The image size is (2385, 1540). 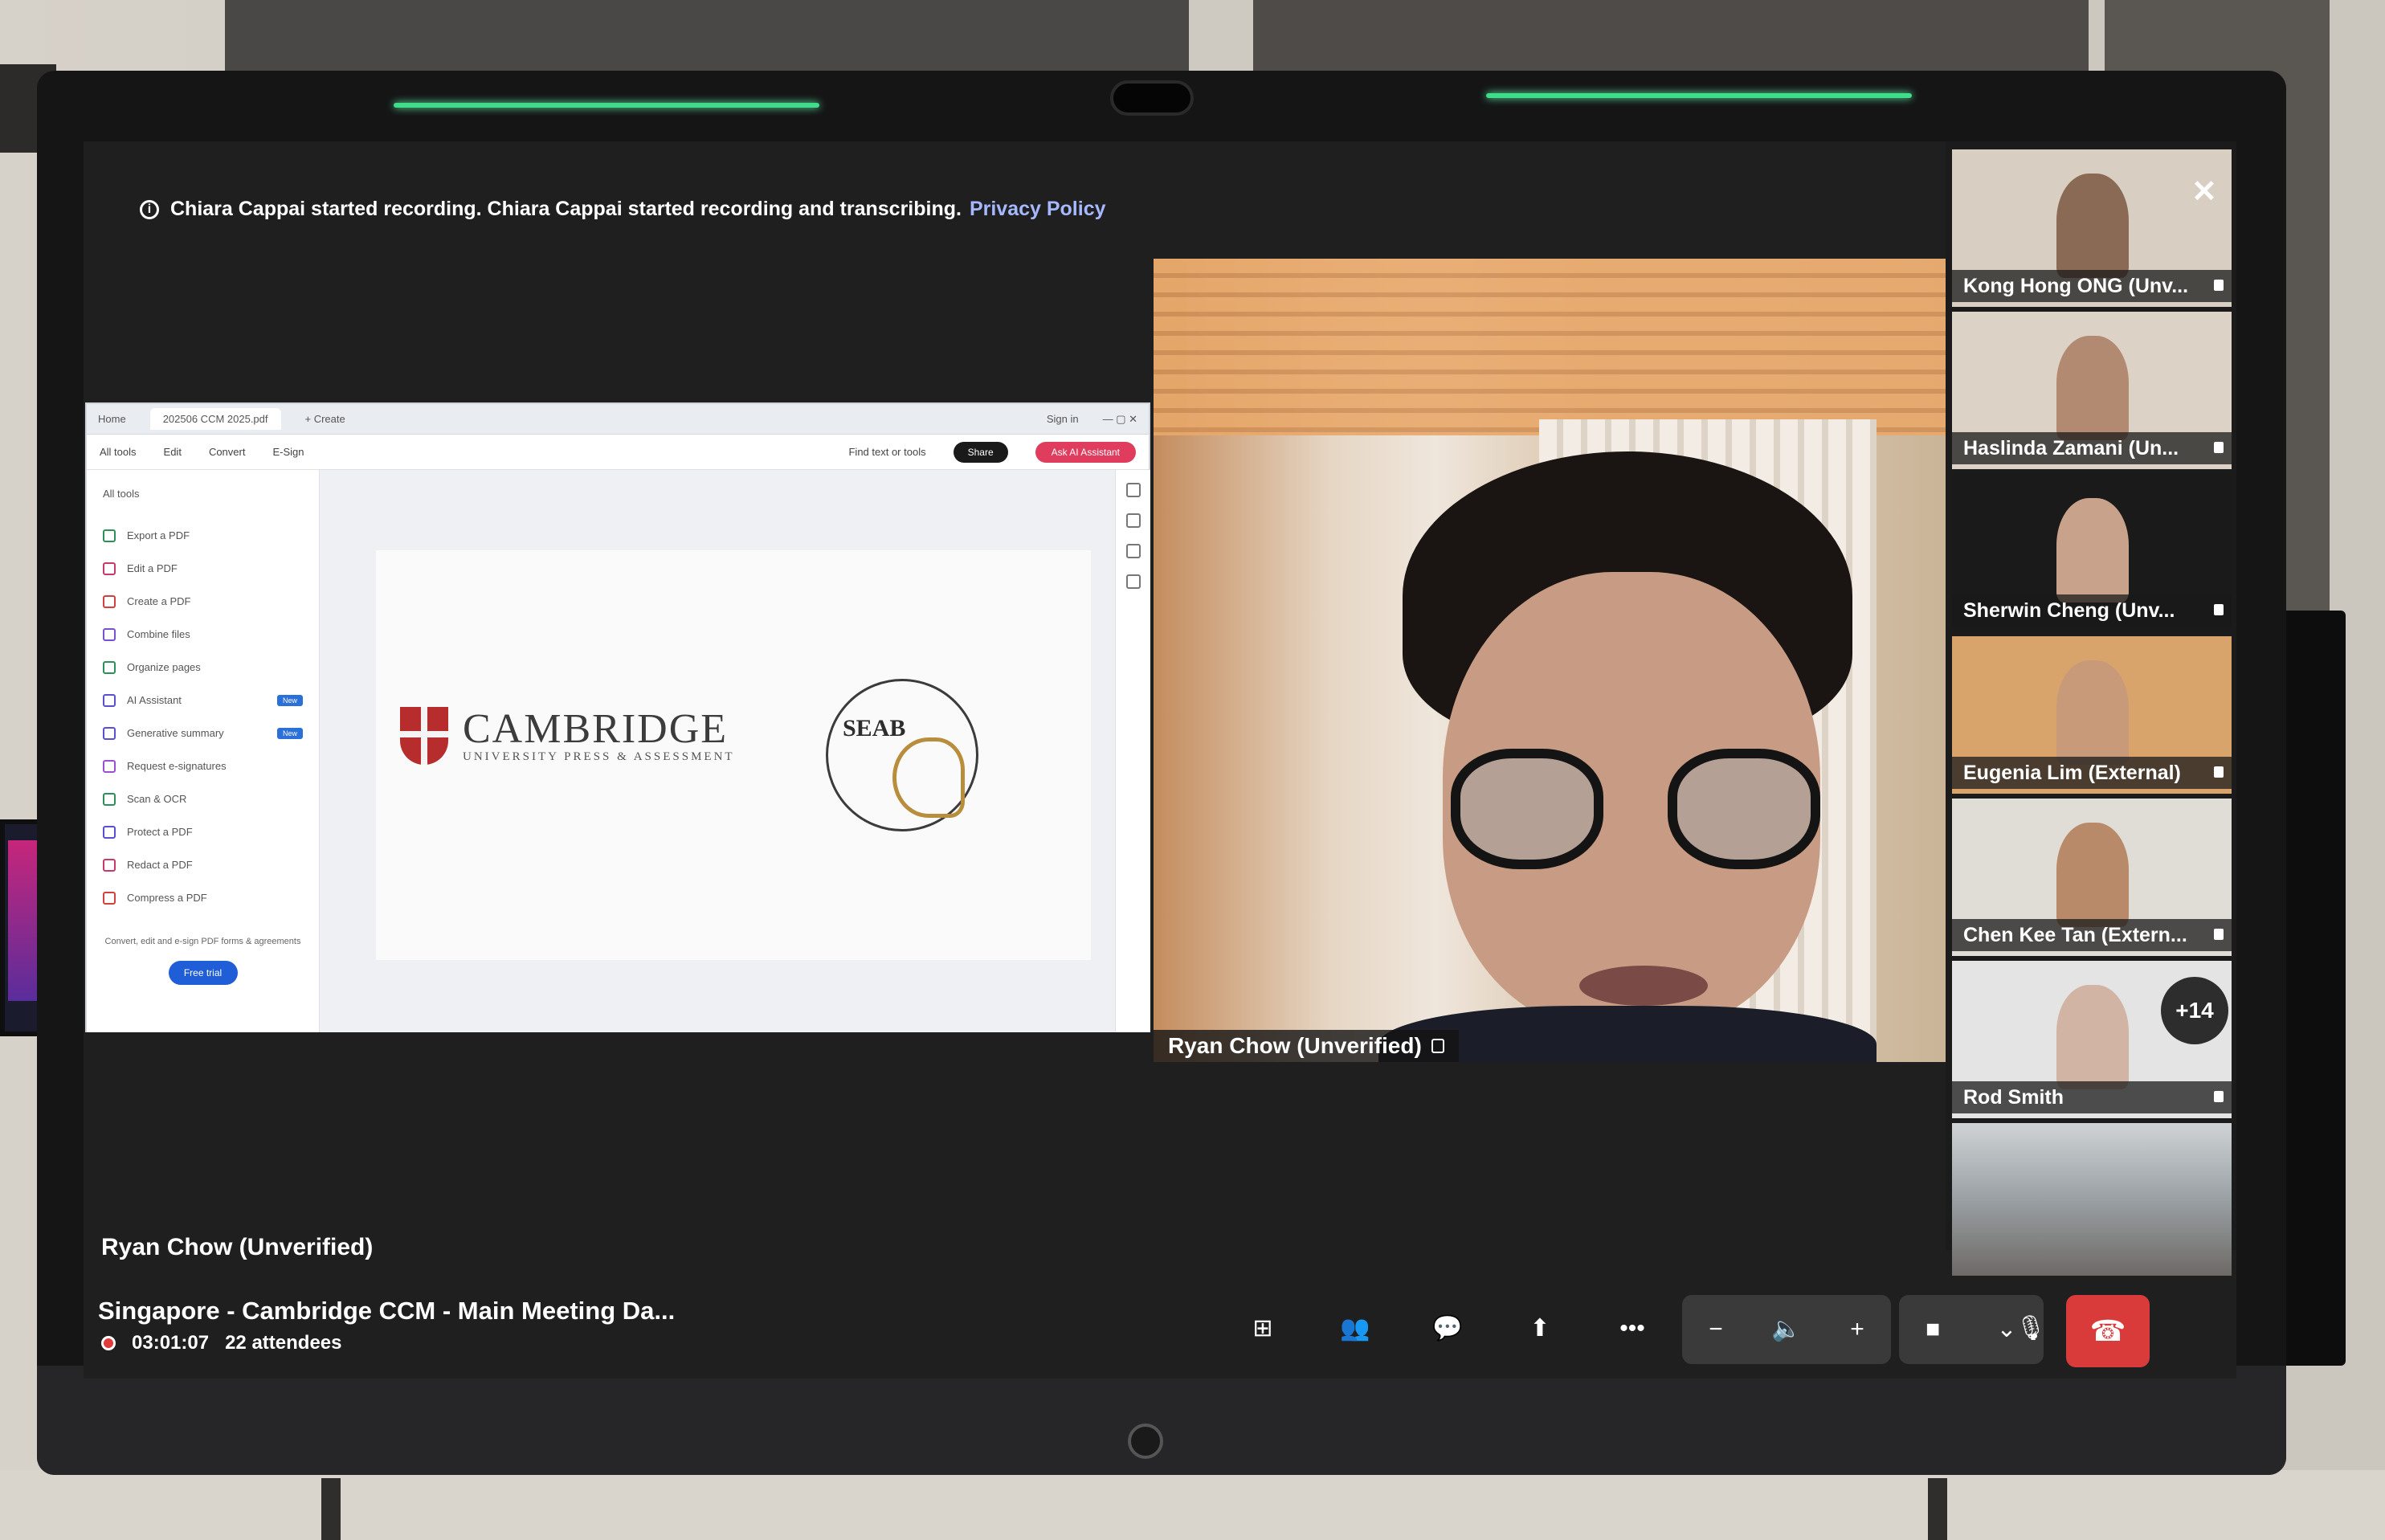 I want to click on free-trial-button: Free trial, so click(x=203, y=973).